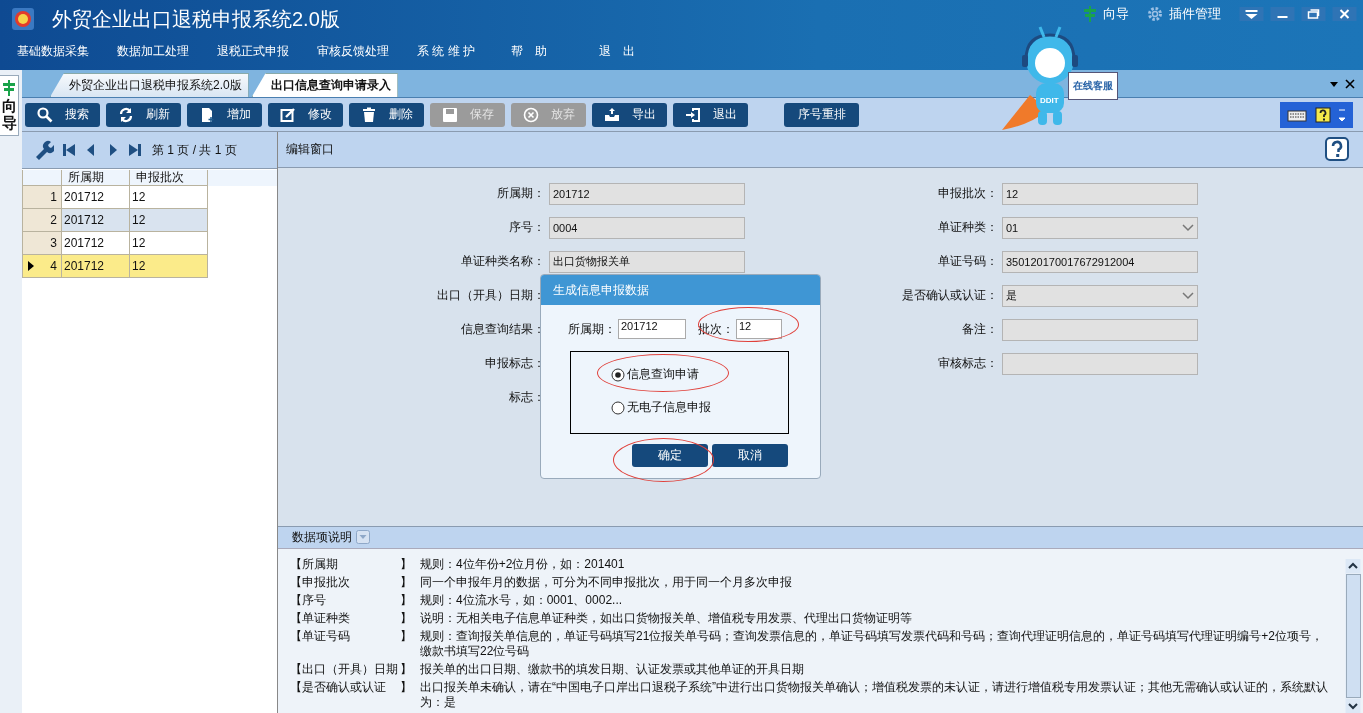  I want to click on page-indicator: 第 1 页 / 共 1 页, so click(194, 150).